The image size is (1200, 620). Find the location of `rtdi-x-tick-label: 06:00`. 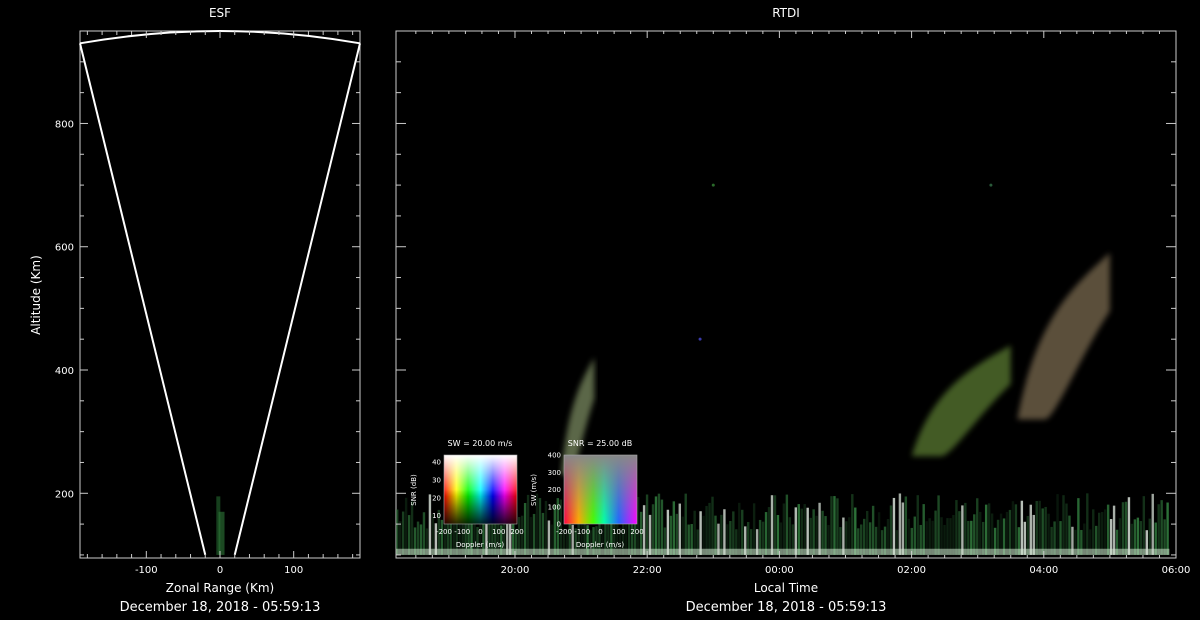

rtdi-x-tick-label: 06:00 is located at coordinates (1176, 570).